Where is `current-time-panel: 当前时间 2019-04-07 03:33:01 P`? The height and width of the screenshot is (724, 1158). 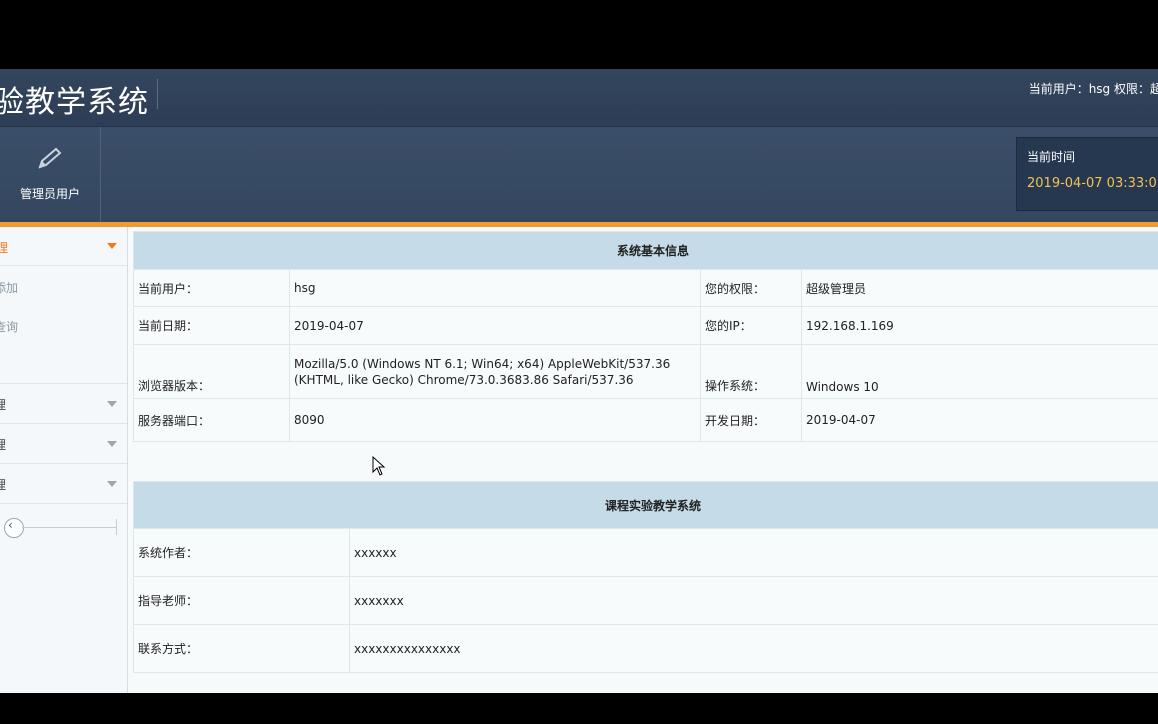 current-time-panel: 当前时间 2019-04-07 03:33:01 P is located at coordinates (1087, 174).